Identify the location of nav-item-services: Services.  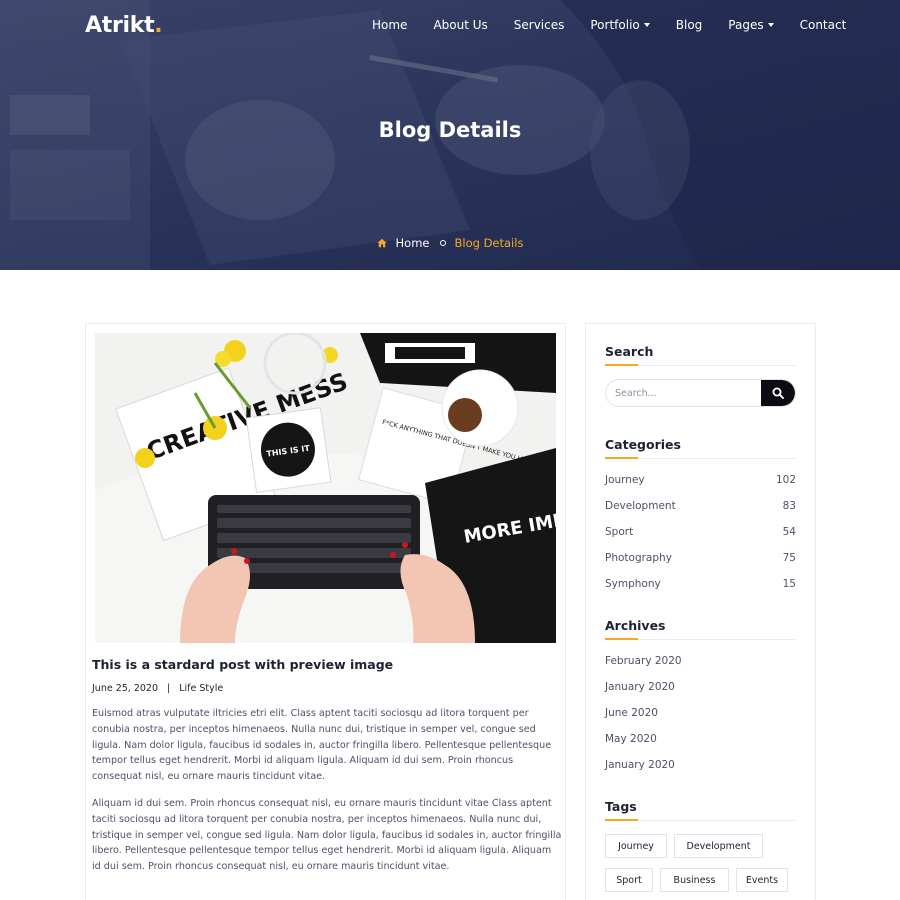
(539, 25).